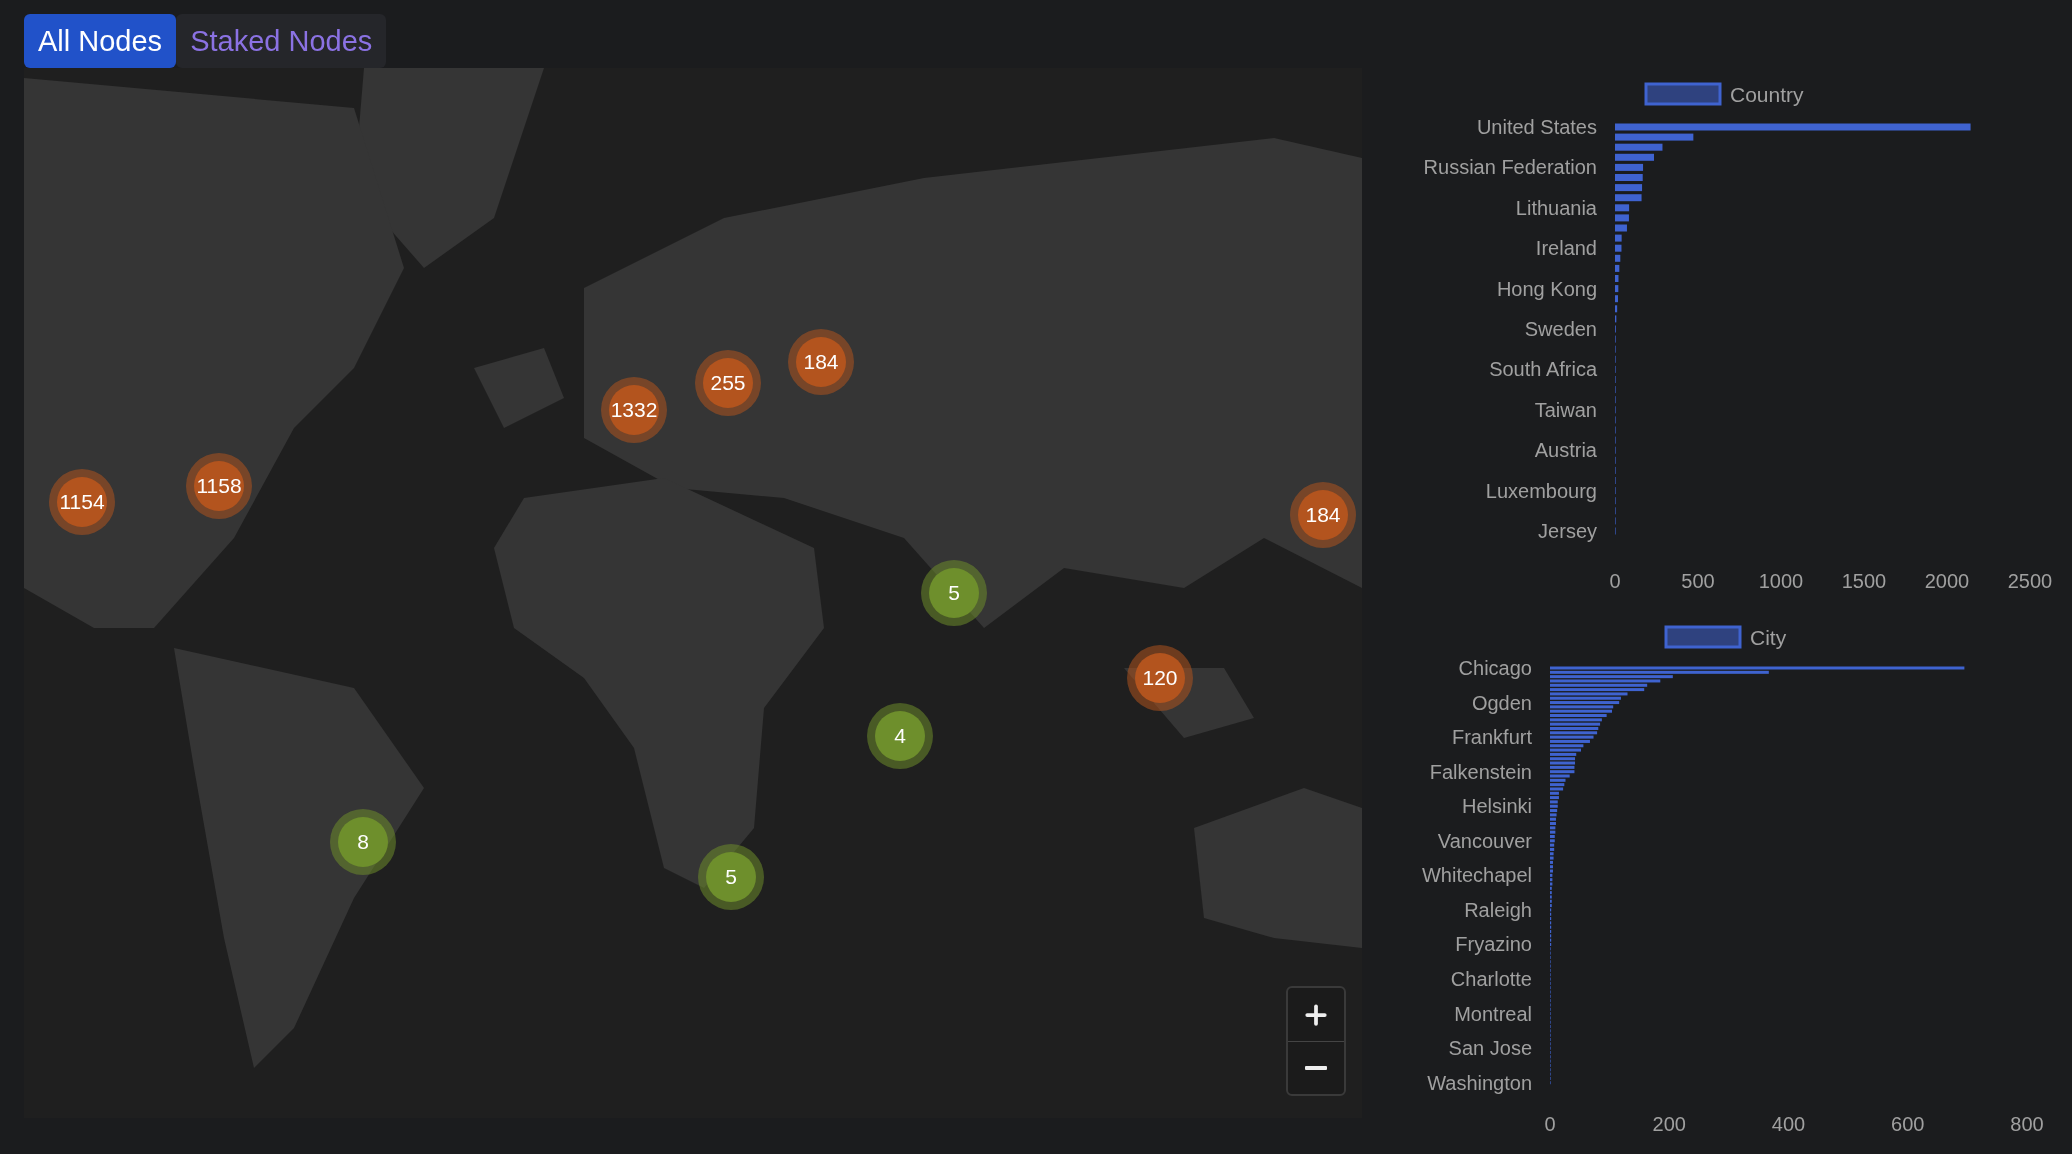 The height and width of the screenshot is (1154, 2072). I want to click on axis-tick: 600, so click(1908, 1124).